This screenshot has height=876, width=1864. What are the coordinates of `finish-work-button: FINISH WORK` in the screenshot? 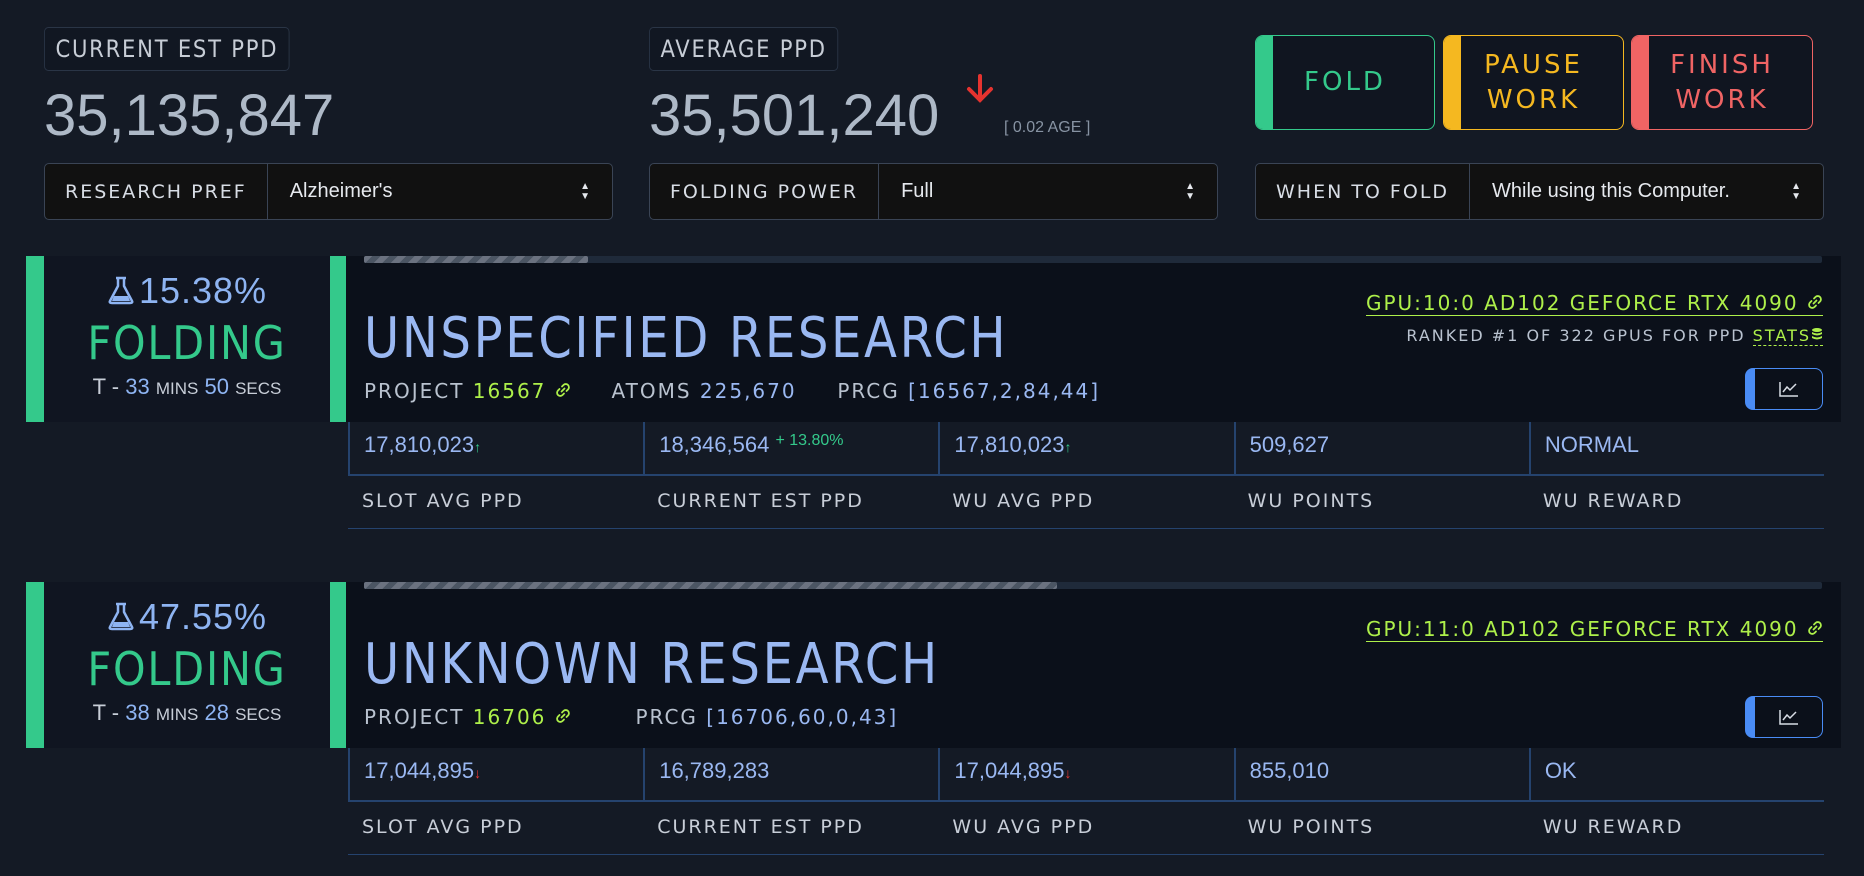 It's located at (1722, 82).